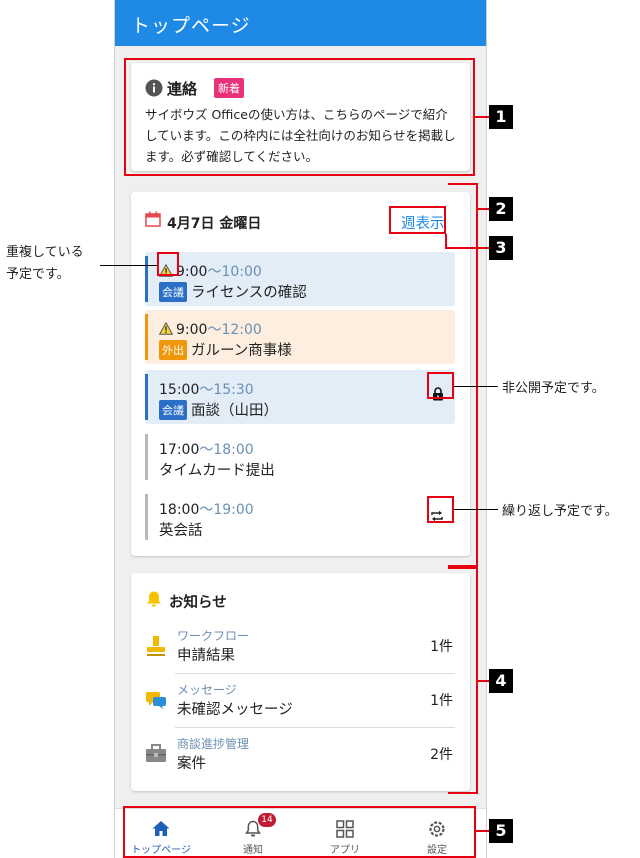 This screenshot has height=858, width=640. I want to click on event-start: 15:00, so click(179, 390).